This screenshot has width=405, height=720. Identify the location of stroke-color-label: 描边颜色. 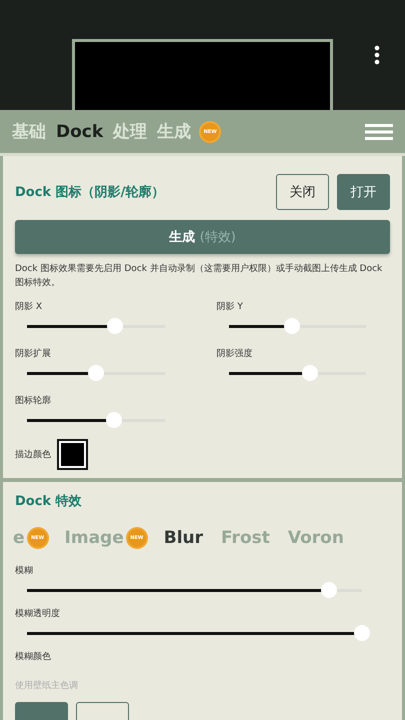
(33, 454).